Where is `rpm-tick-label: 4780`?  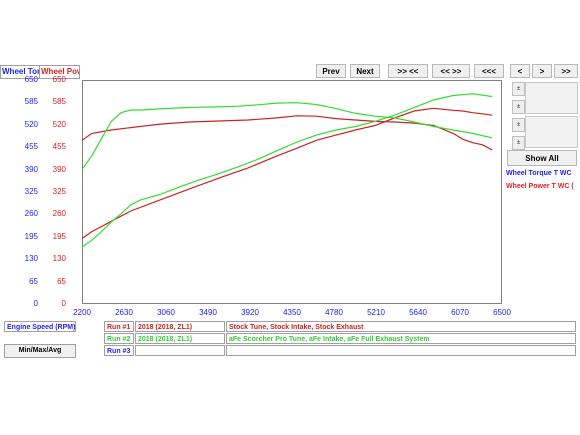 rpm-tick-label: 4780 is located at coordinates (334, 312).